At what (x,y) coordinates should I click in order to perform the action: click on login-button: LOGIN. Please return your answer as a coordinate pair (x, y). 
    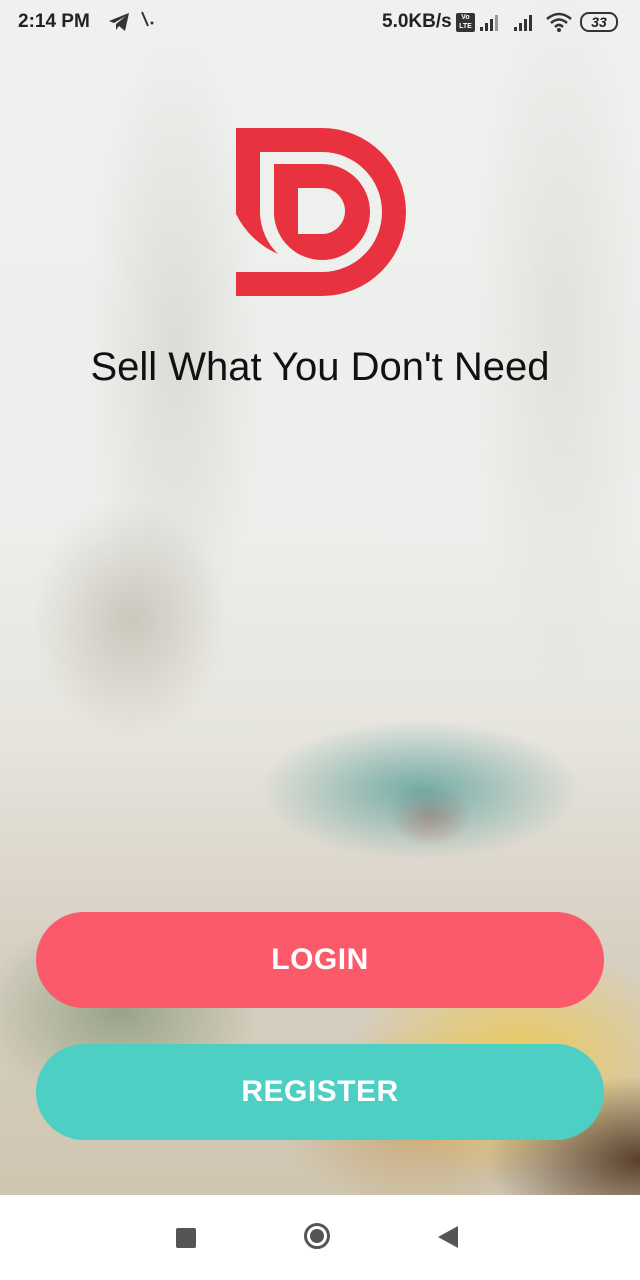
    Looking at the image, I should click on (320, 960).